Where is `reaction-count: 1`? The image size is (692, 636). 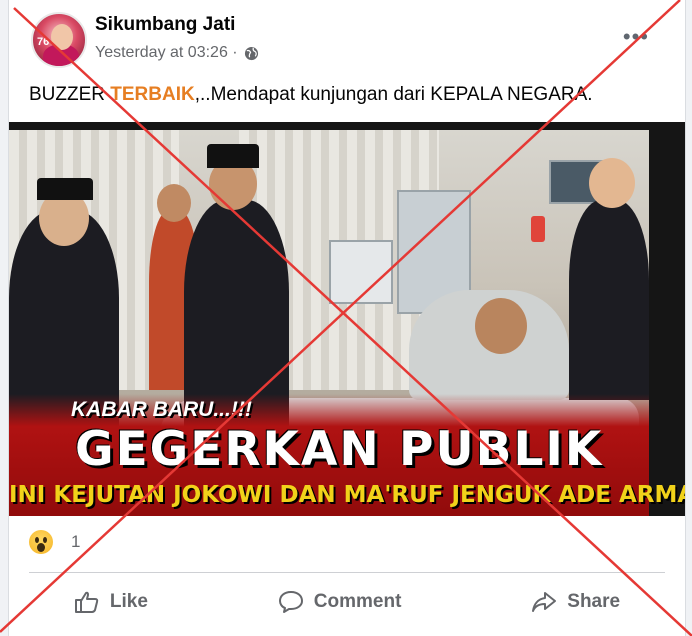
reaction-count: 1 is located at coordinates (76, 541).